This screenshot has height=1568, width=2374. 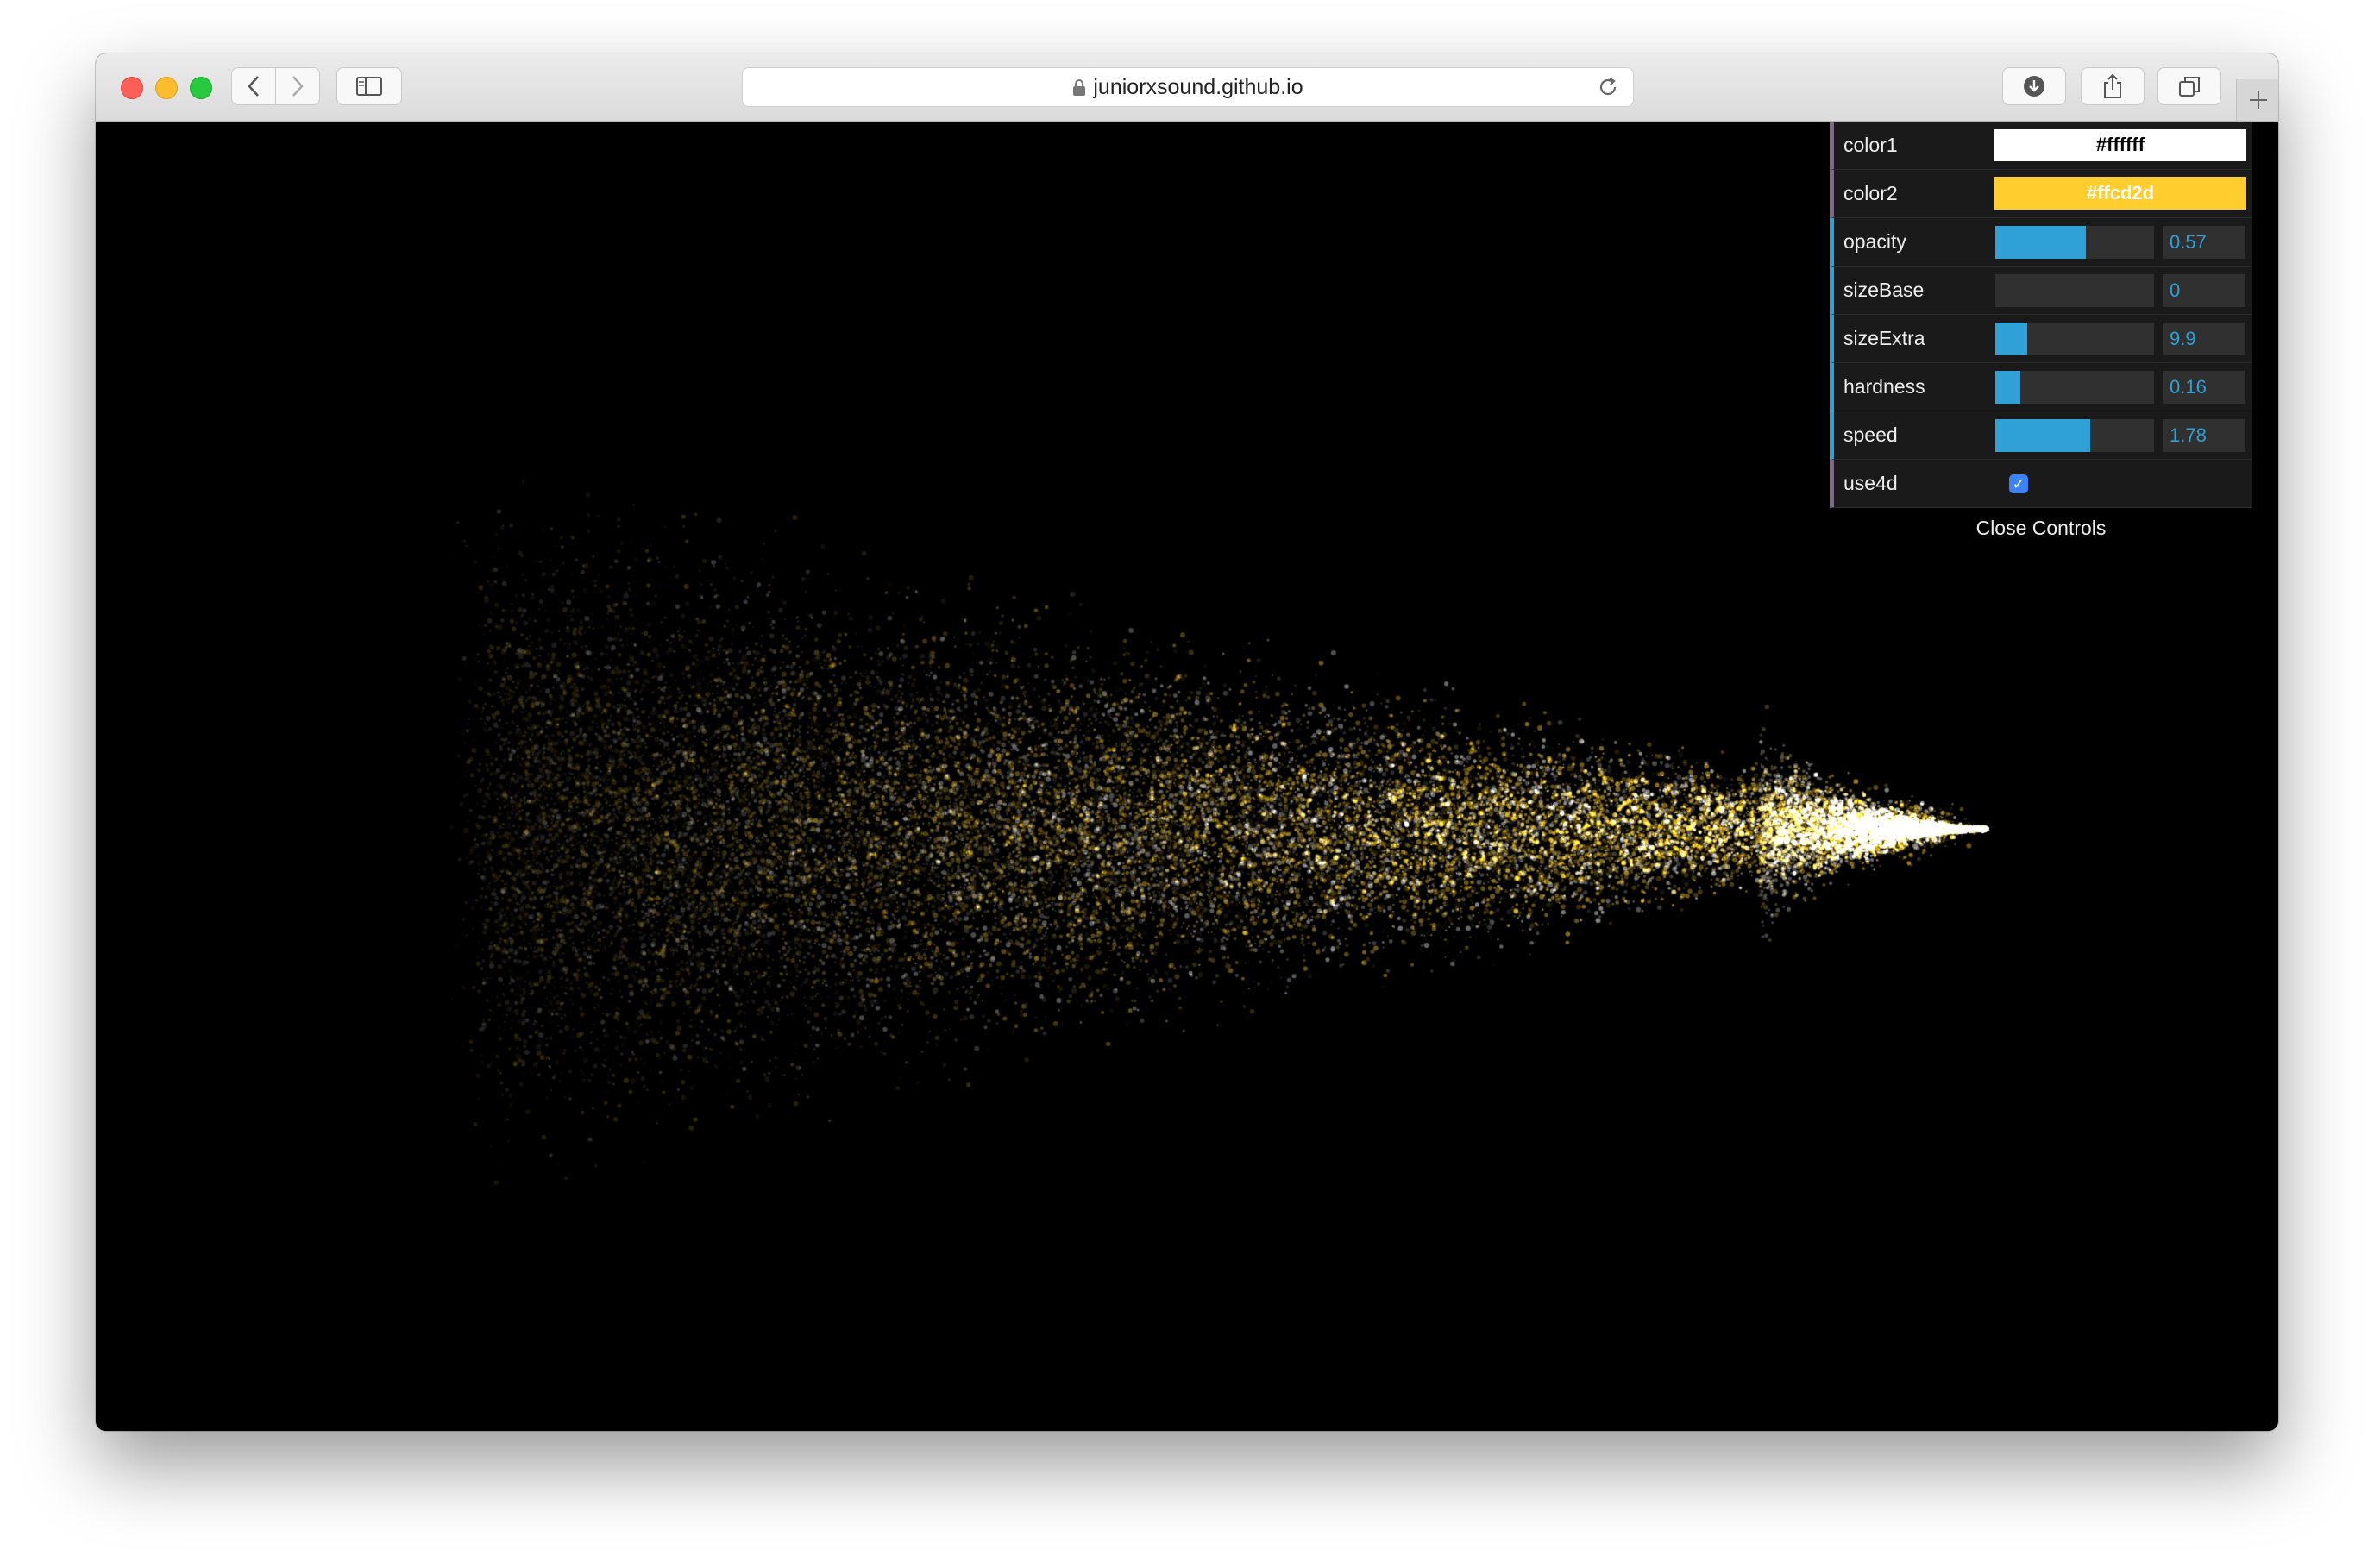 I want to click on share-button, so click(x=2113, y=86).